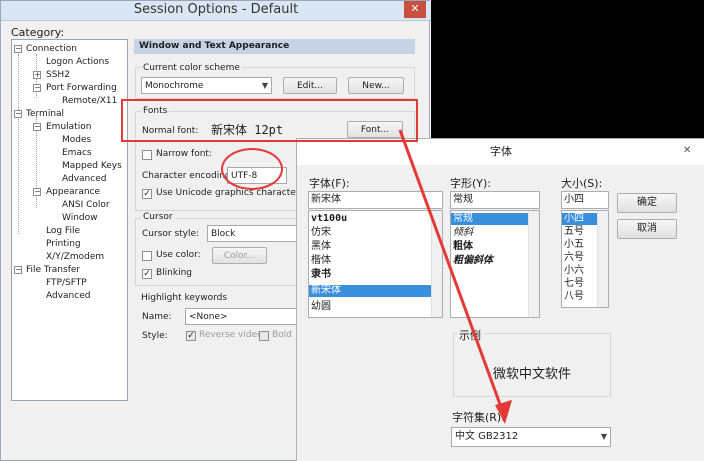 The height and width of the screenshot is (461, 704). Describe the element at coordinates (455, 276) in the screenshot. I see `annotation-arrow` at that location.